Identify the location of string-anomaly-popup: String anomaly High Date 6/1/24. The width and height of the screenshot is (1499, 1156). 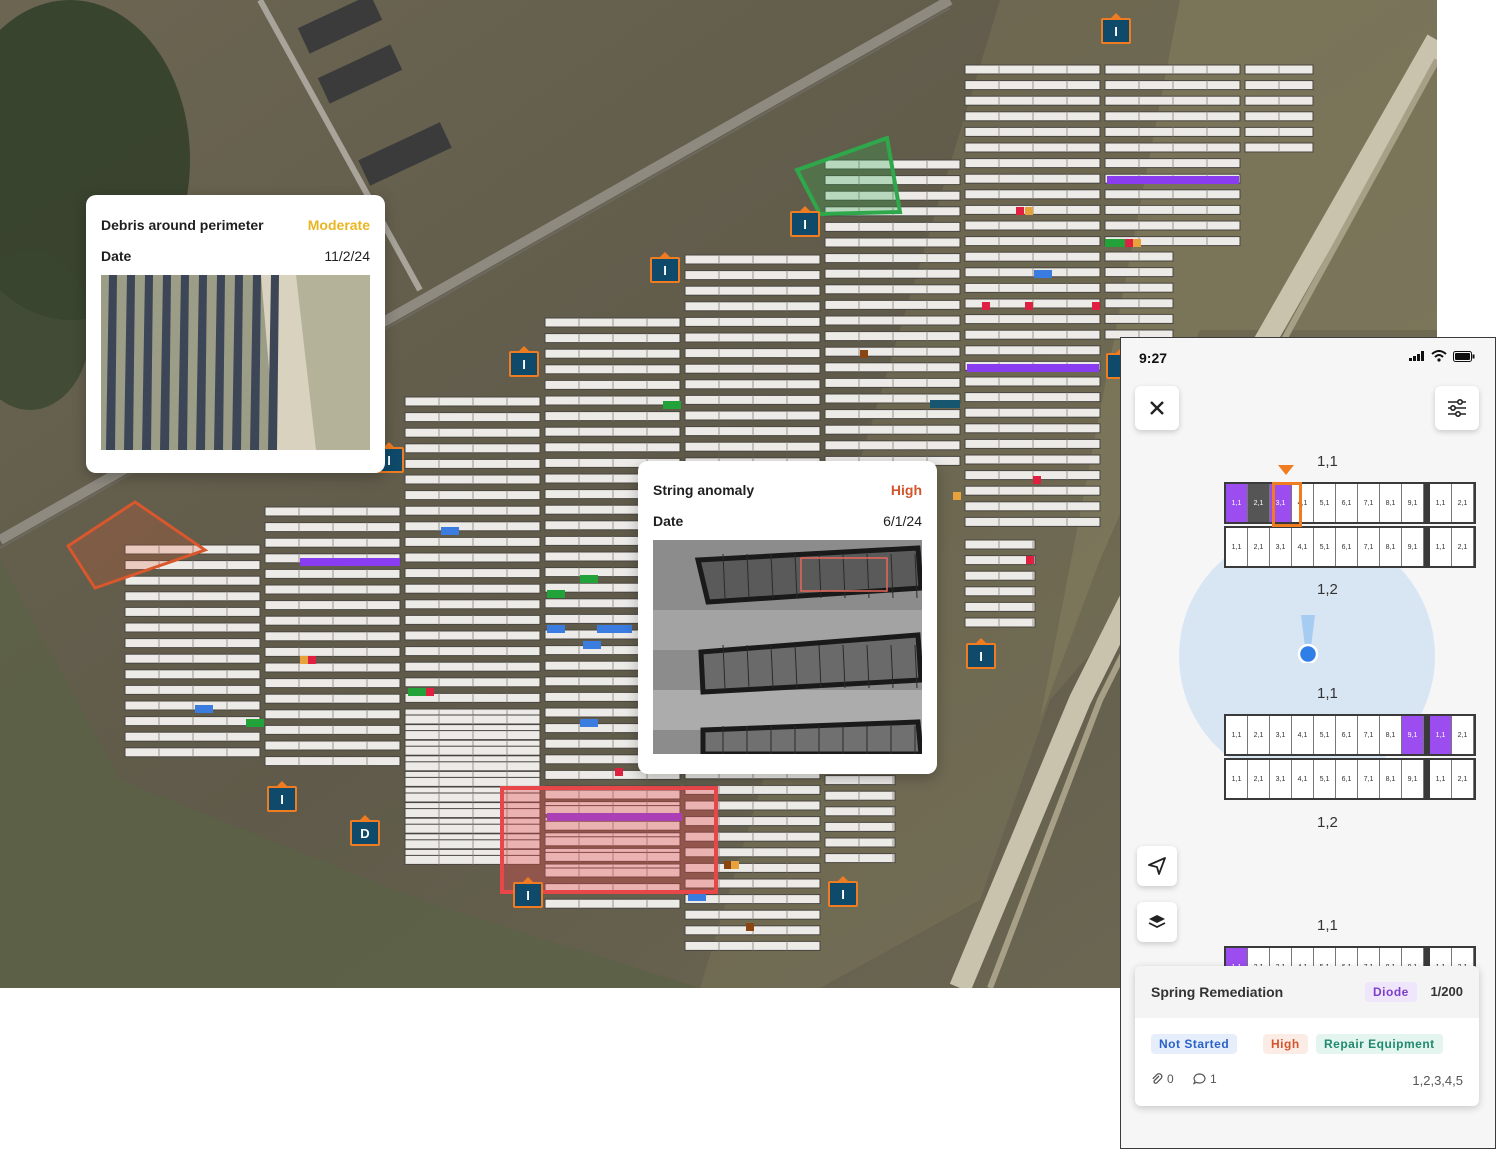
(787, 617).